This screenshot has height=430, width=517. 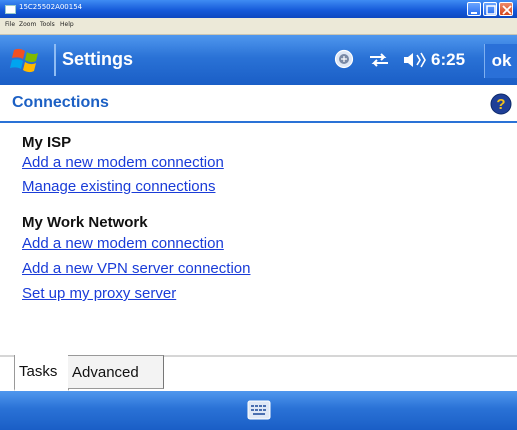 I want to click on minimize-button, so click(x=474, y=9).